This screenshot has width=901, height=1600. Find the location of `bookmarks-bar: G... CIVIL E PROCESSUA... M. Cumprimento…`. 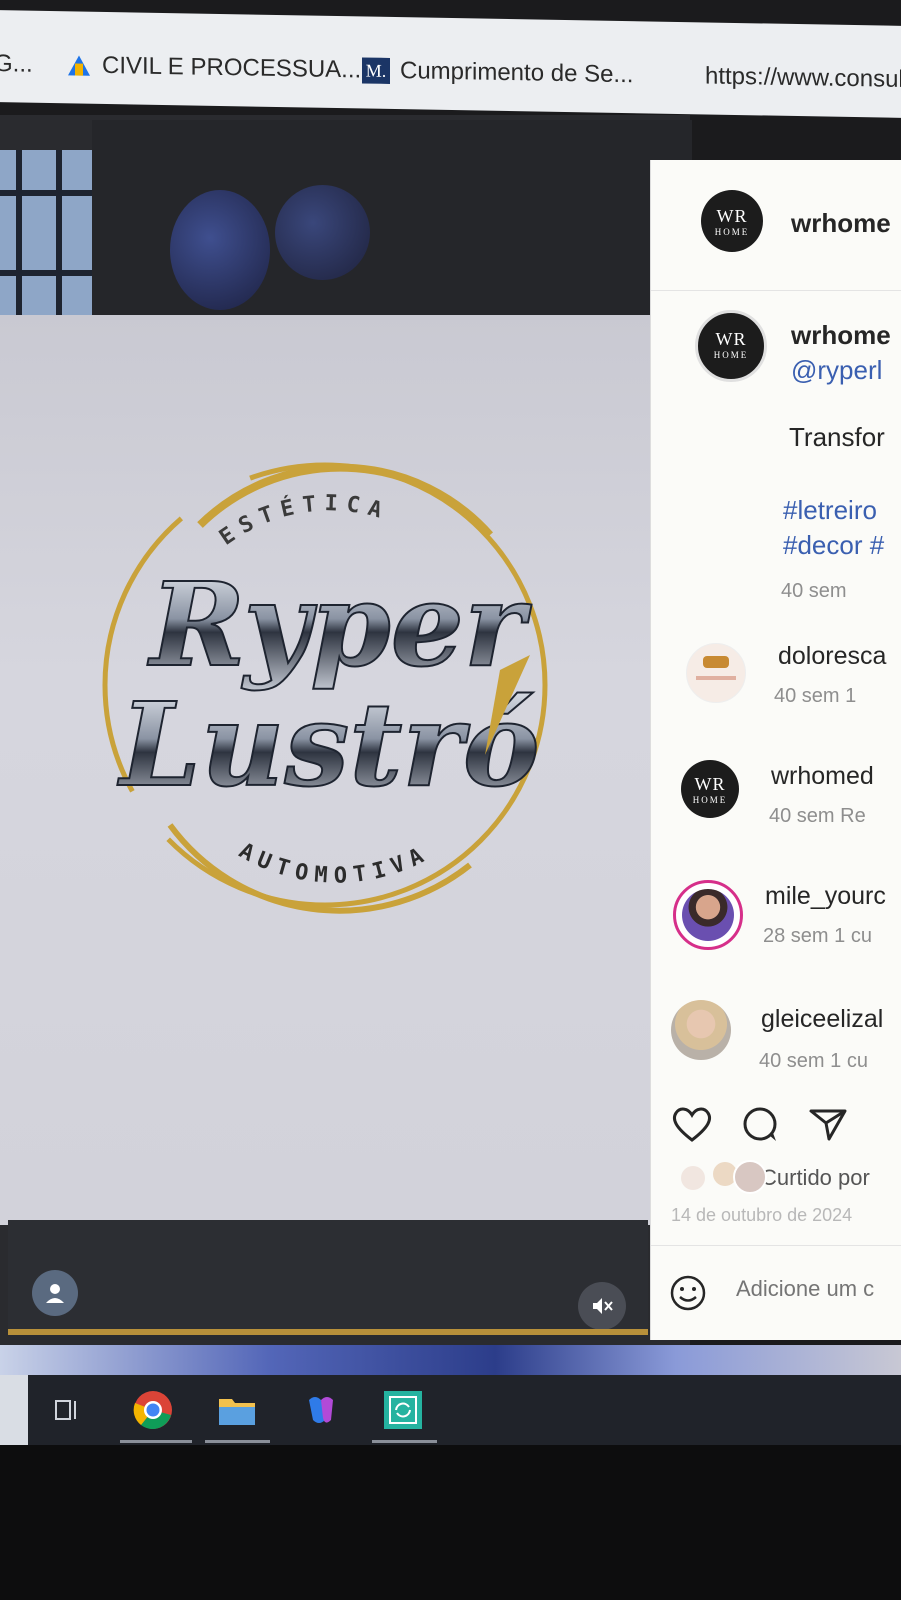

bookmarks-bar: G... CIVIL E PROCESSUA... M. Cumprimento… is located at coordinates (450, 64).